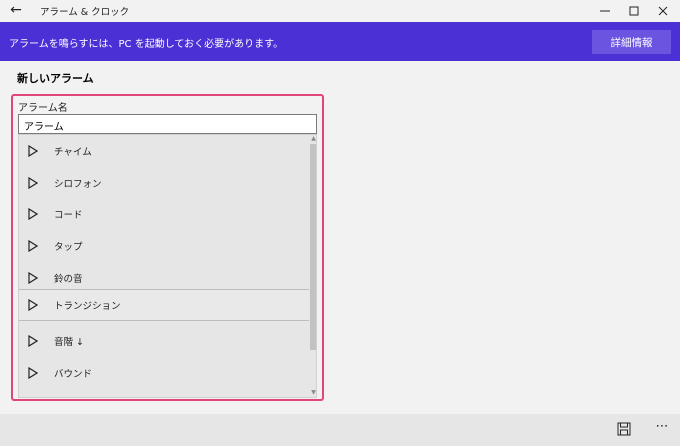 Image resolution: width=680 pixels, height=446 pixels. Describe the element at coordinates (164, 182) in the screenshot. I see `sound-item: シロフォン` at that location.